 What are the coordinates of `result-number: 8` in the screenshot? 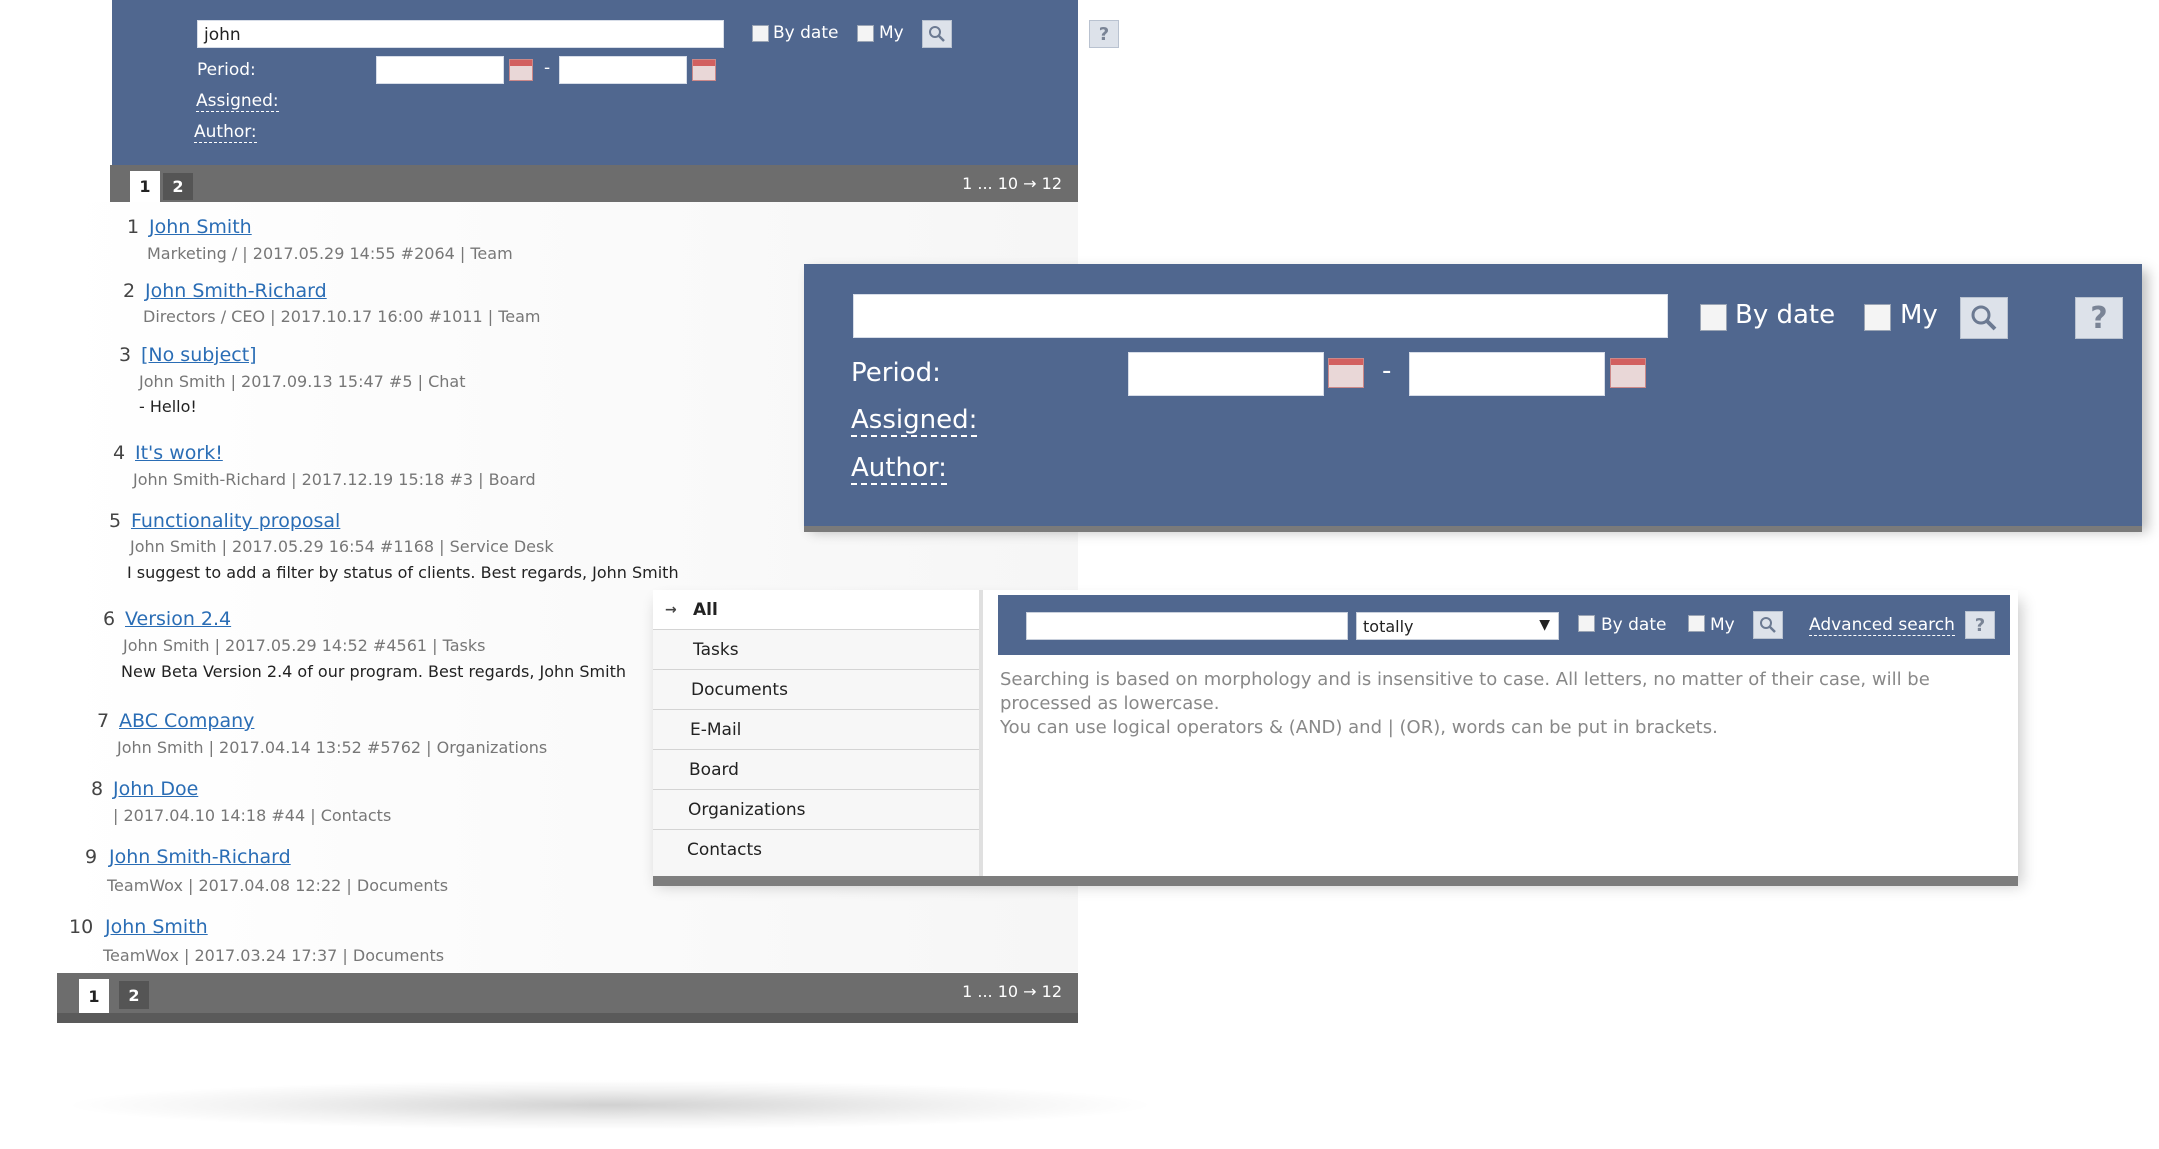 It's located at (97, 789).